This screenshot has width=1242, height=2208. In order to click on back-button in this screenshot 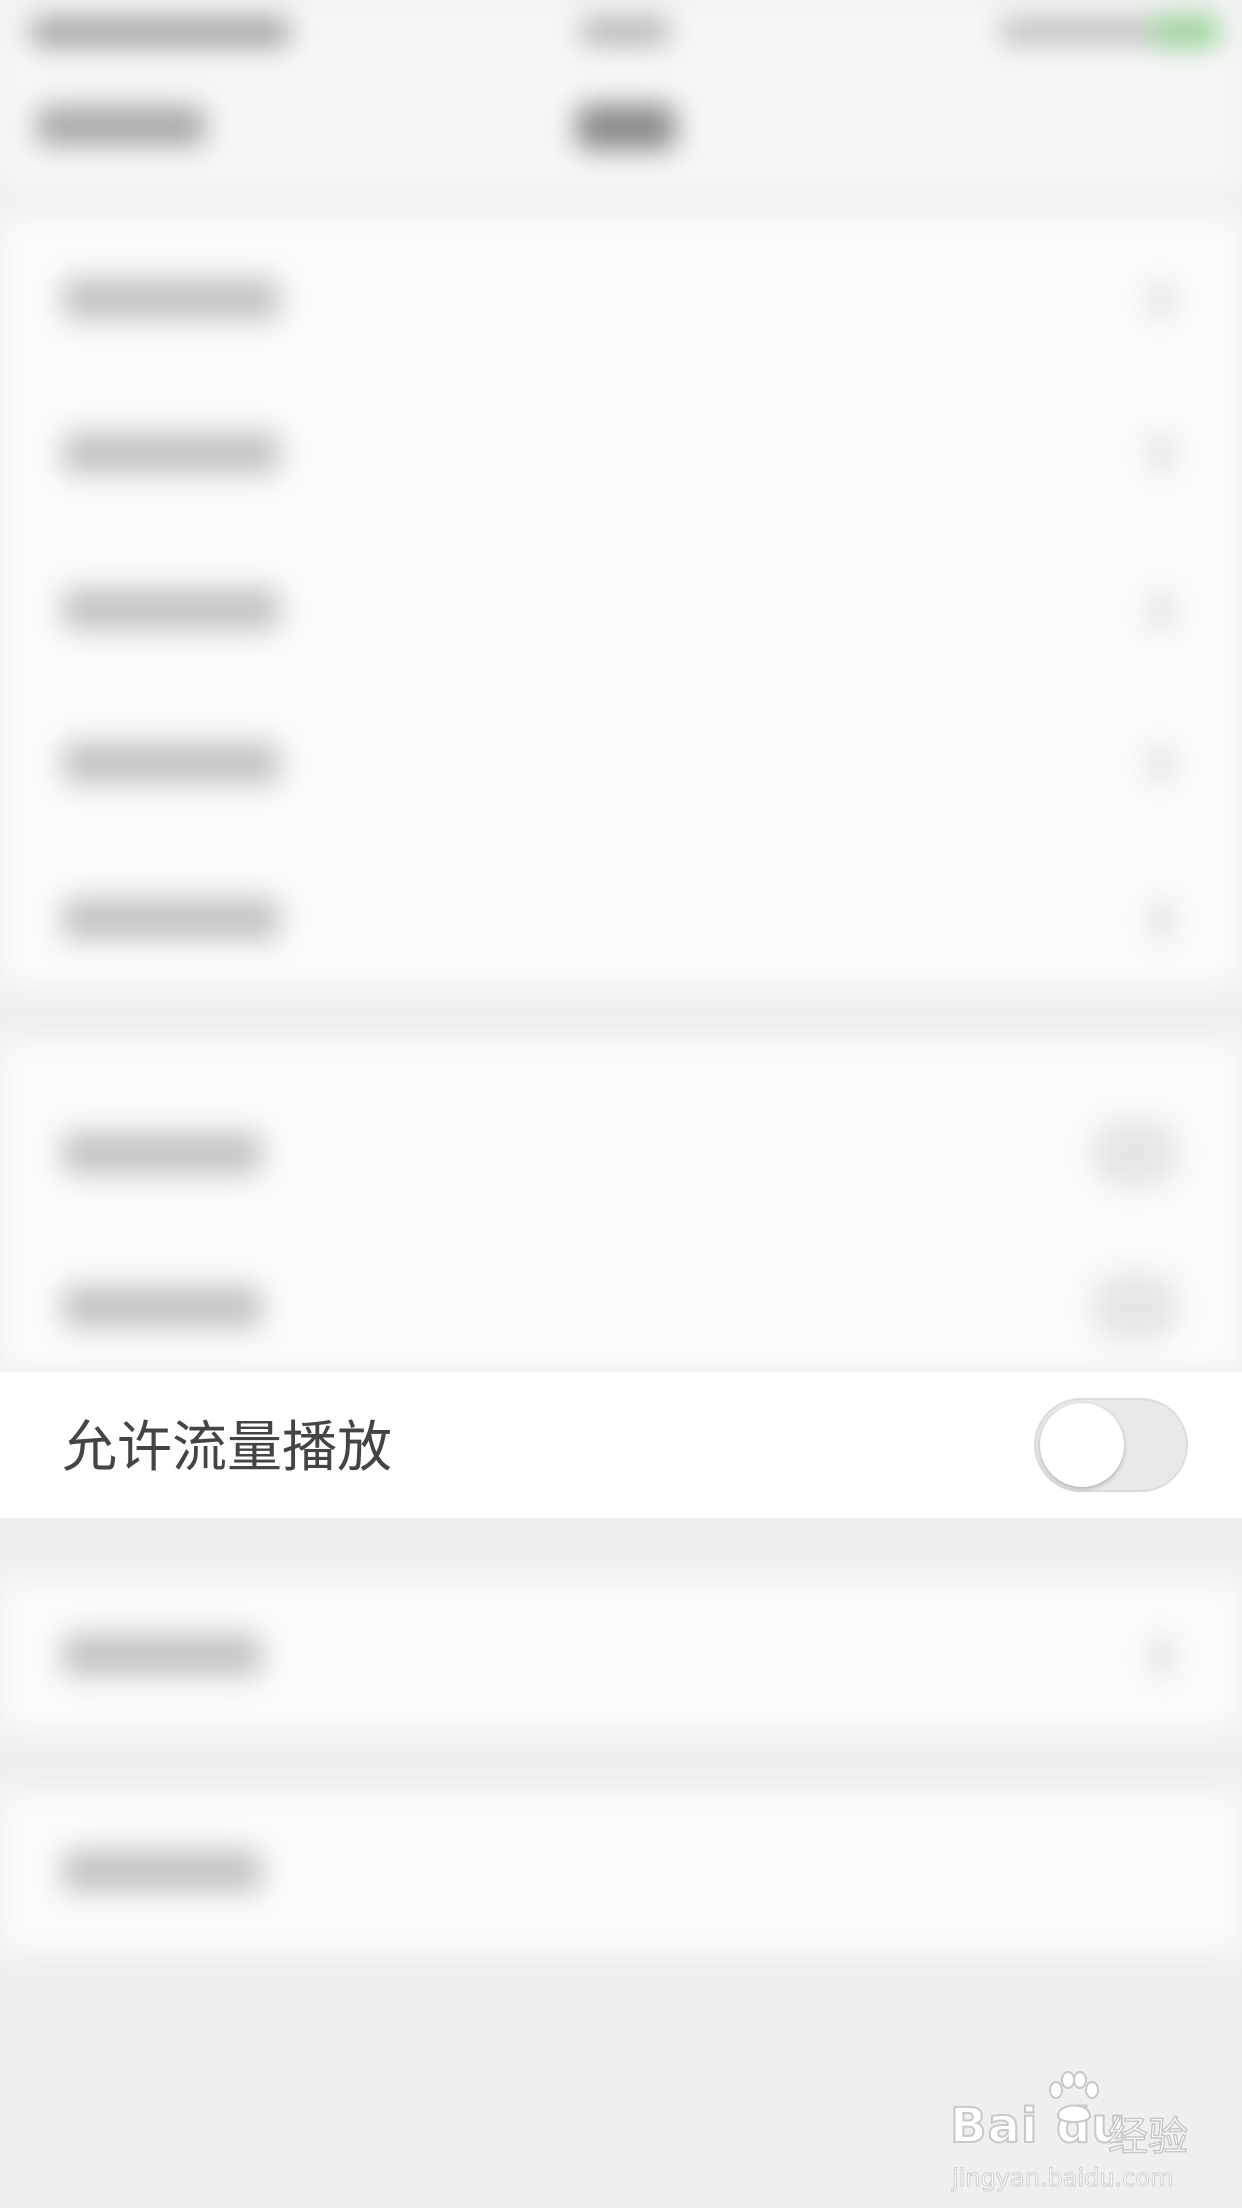, I will do `click(121, 126)`.